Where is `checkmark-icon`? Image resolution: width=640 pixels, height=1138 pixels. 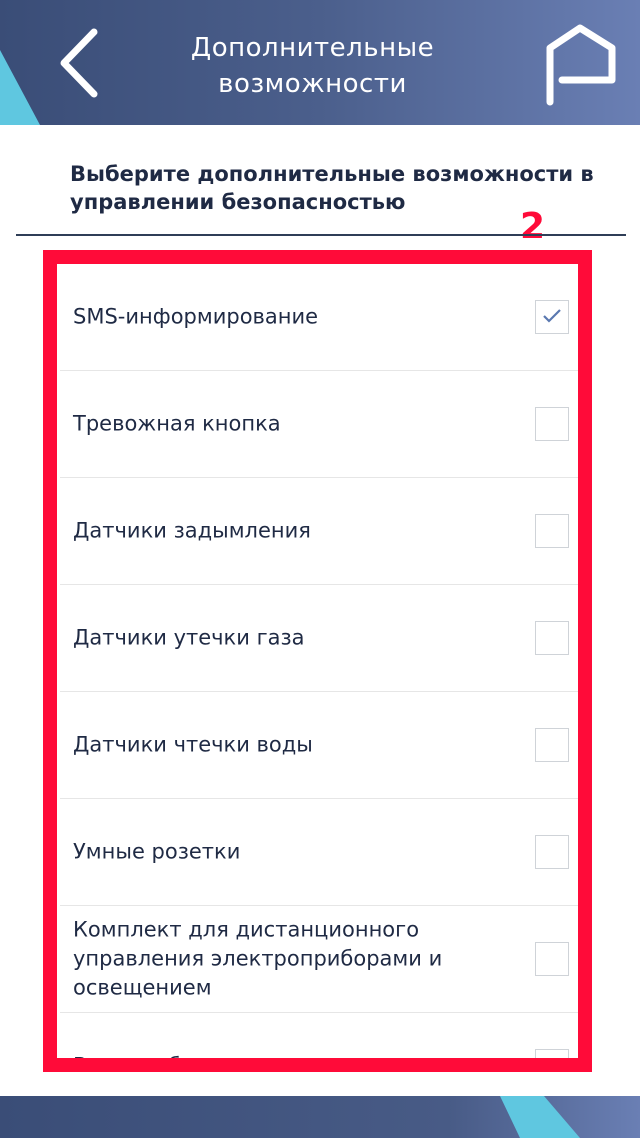 checkmark-icon is located at coordinates (552, 316).